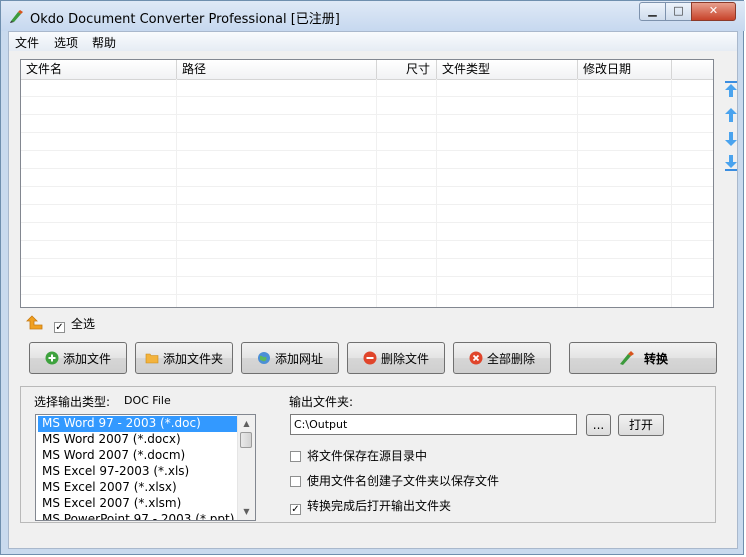 The image size is (746, 557). I want to click on output-type-option: MS PowerPoint 97 - 2003 (*.ppt), so click(138, 516).